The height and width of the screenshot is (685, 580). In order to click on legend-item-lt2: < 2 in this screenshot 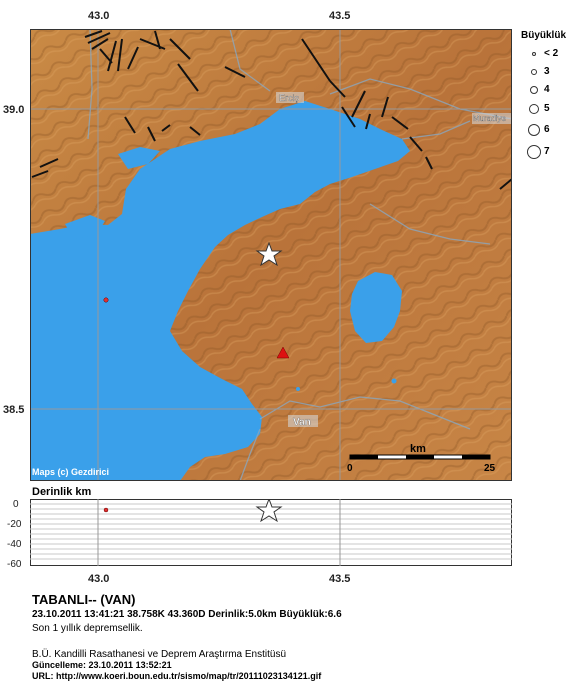, I will do `click(550, 55)`.